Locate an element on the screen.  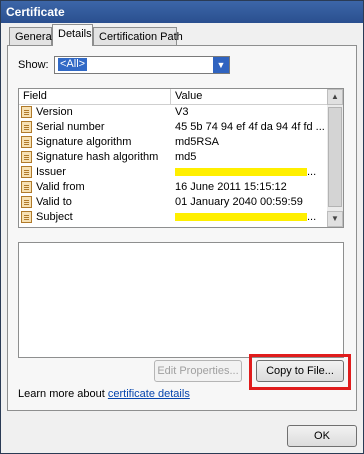
learn-more-text: Learn more about certificate details is located at coordinates (104, 394).